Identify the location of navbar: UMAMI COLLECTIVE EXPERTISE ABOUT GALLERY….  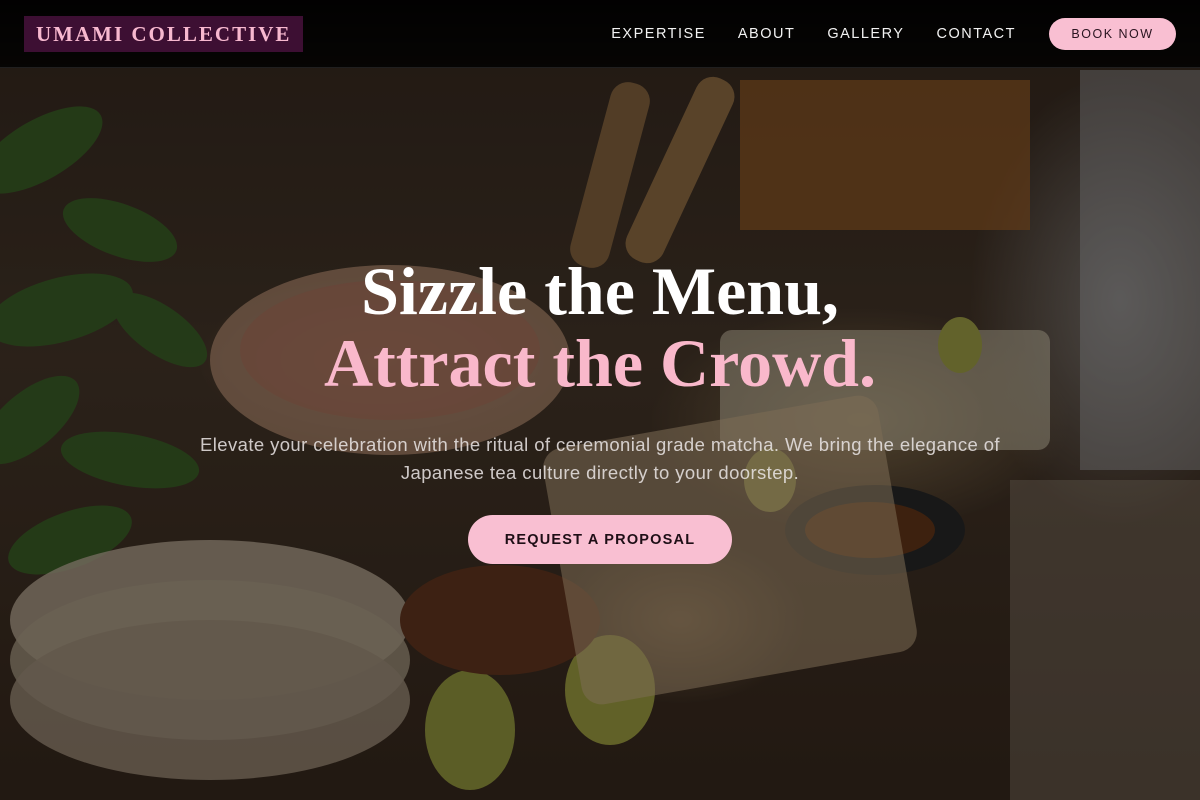
(600, 34).